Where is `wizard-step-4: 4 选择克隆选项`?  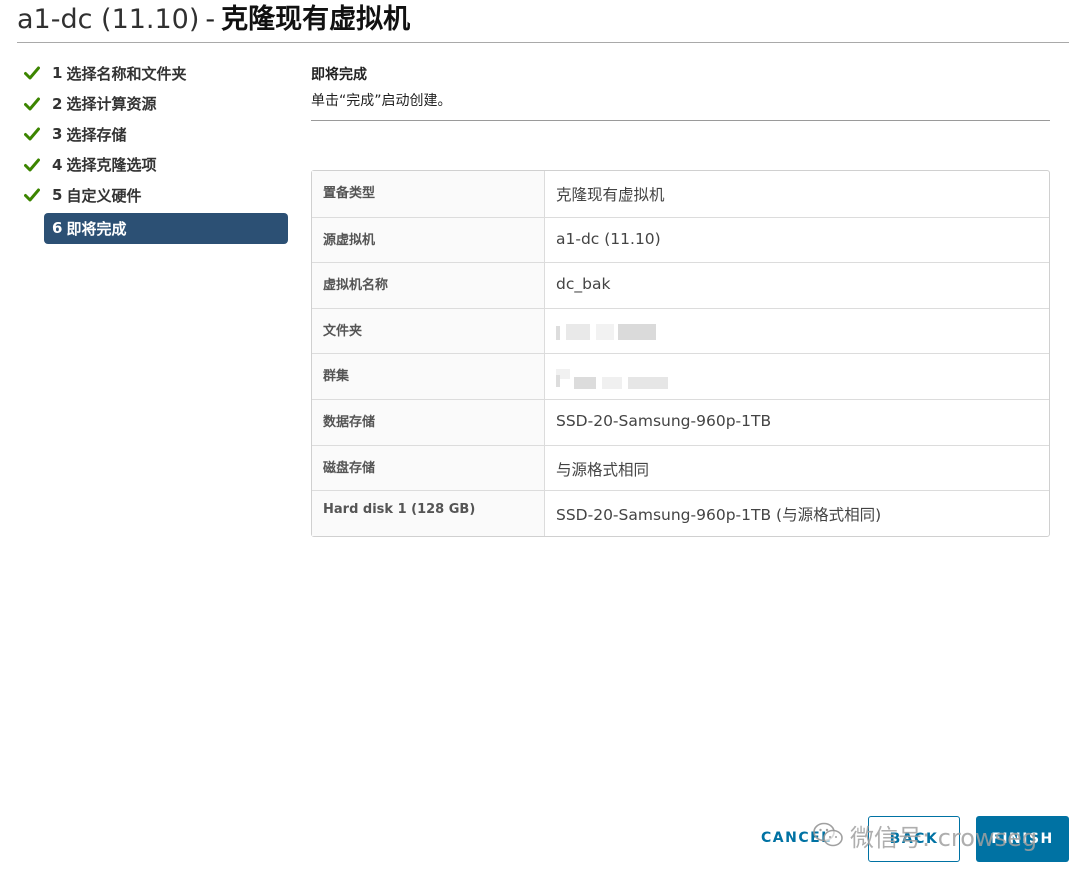 wizard-step-4: 4 选择克隆选项 is located at coordinates (156, 165).